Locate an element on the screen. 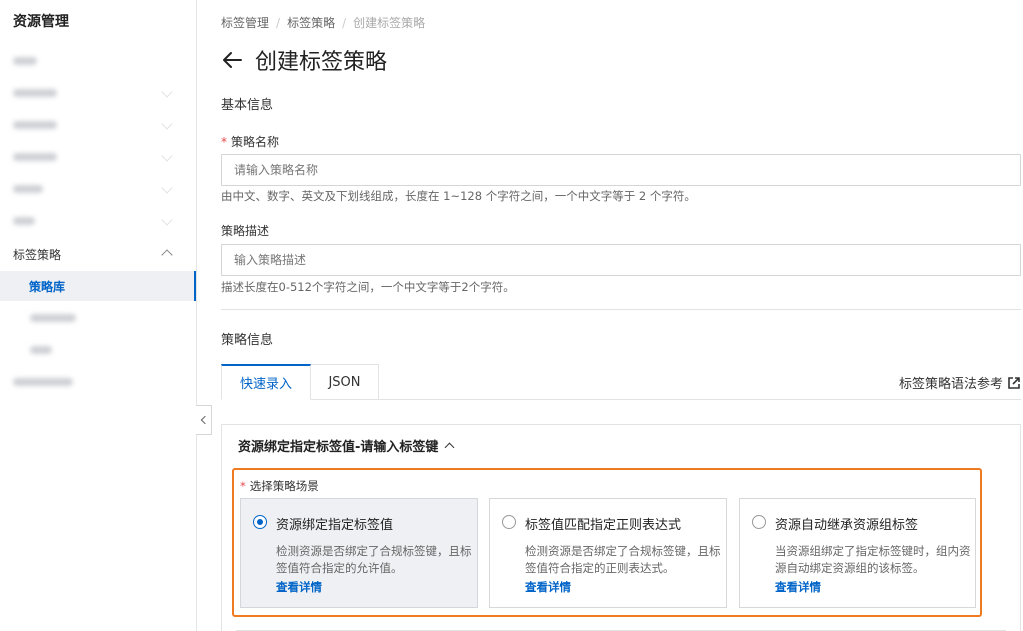 The image size is (1023, 631). sidebar-collapse-button is located at coordinates (204, 420).